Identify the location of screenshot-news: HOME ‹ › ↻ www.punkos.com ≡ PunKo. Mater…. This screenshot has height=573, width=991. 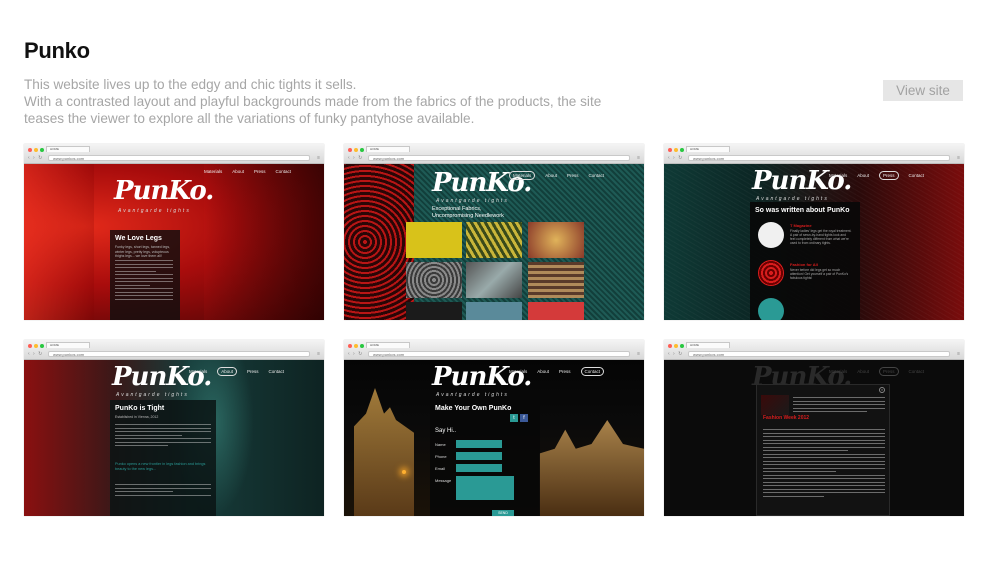
(814, 428).